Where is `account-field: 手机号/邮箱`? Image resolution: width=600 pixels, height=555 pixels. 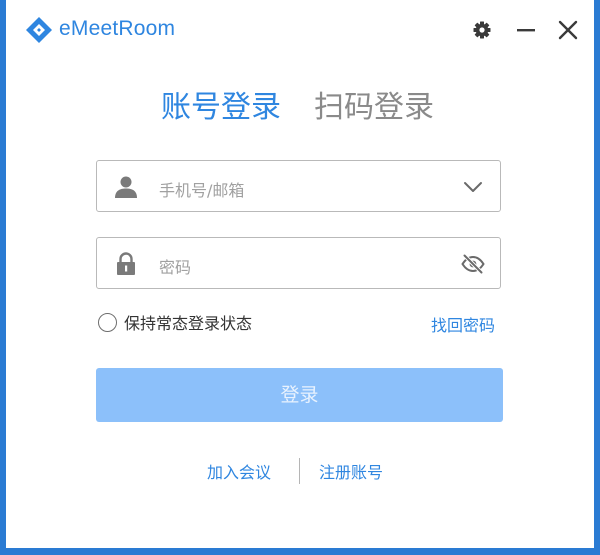 account-field: 手机号/邮箱 is located at coordinates (298, 186).